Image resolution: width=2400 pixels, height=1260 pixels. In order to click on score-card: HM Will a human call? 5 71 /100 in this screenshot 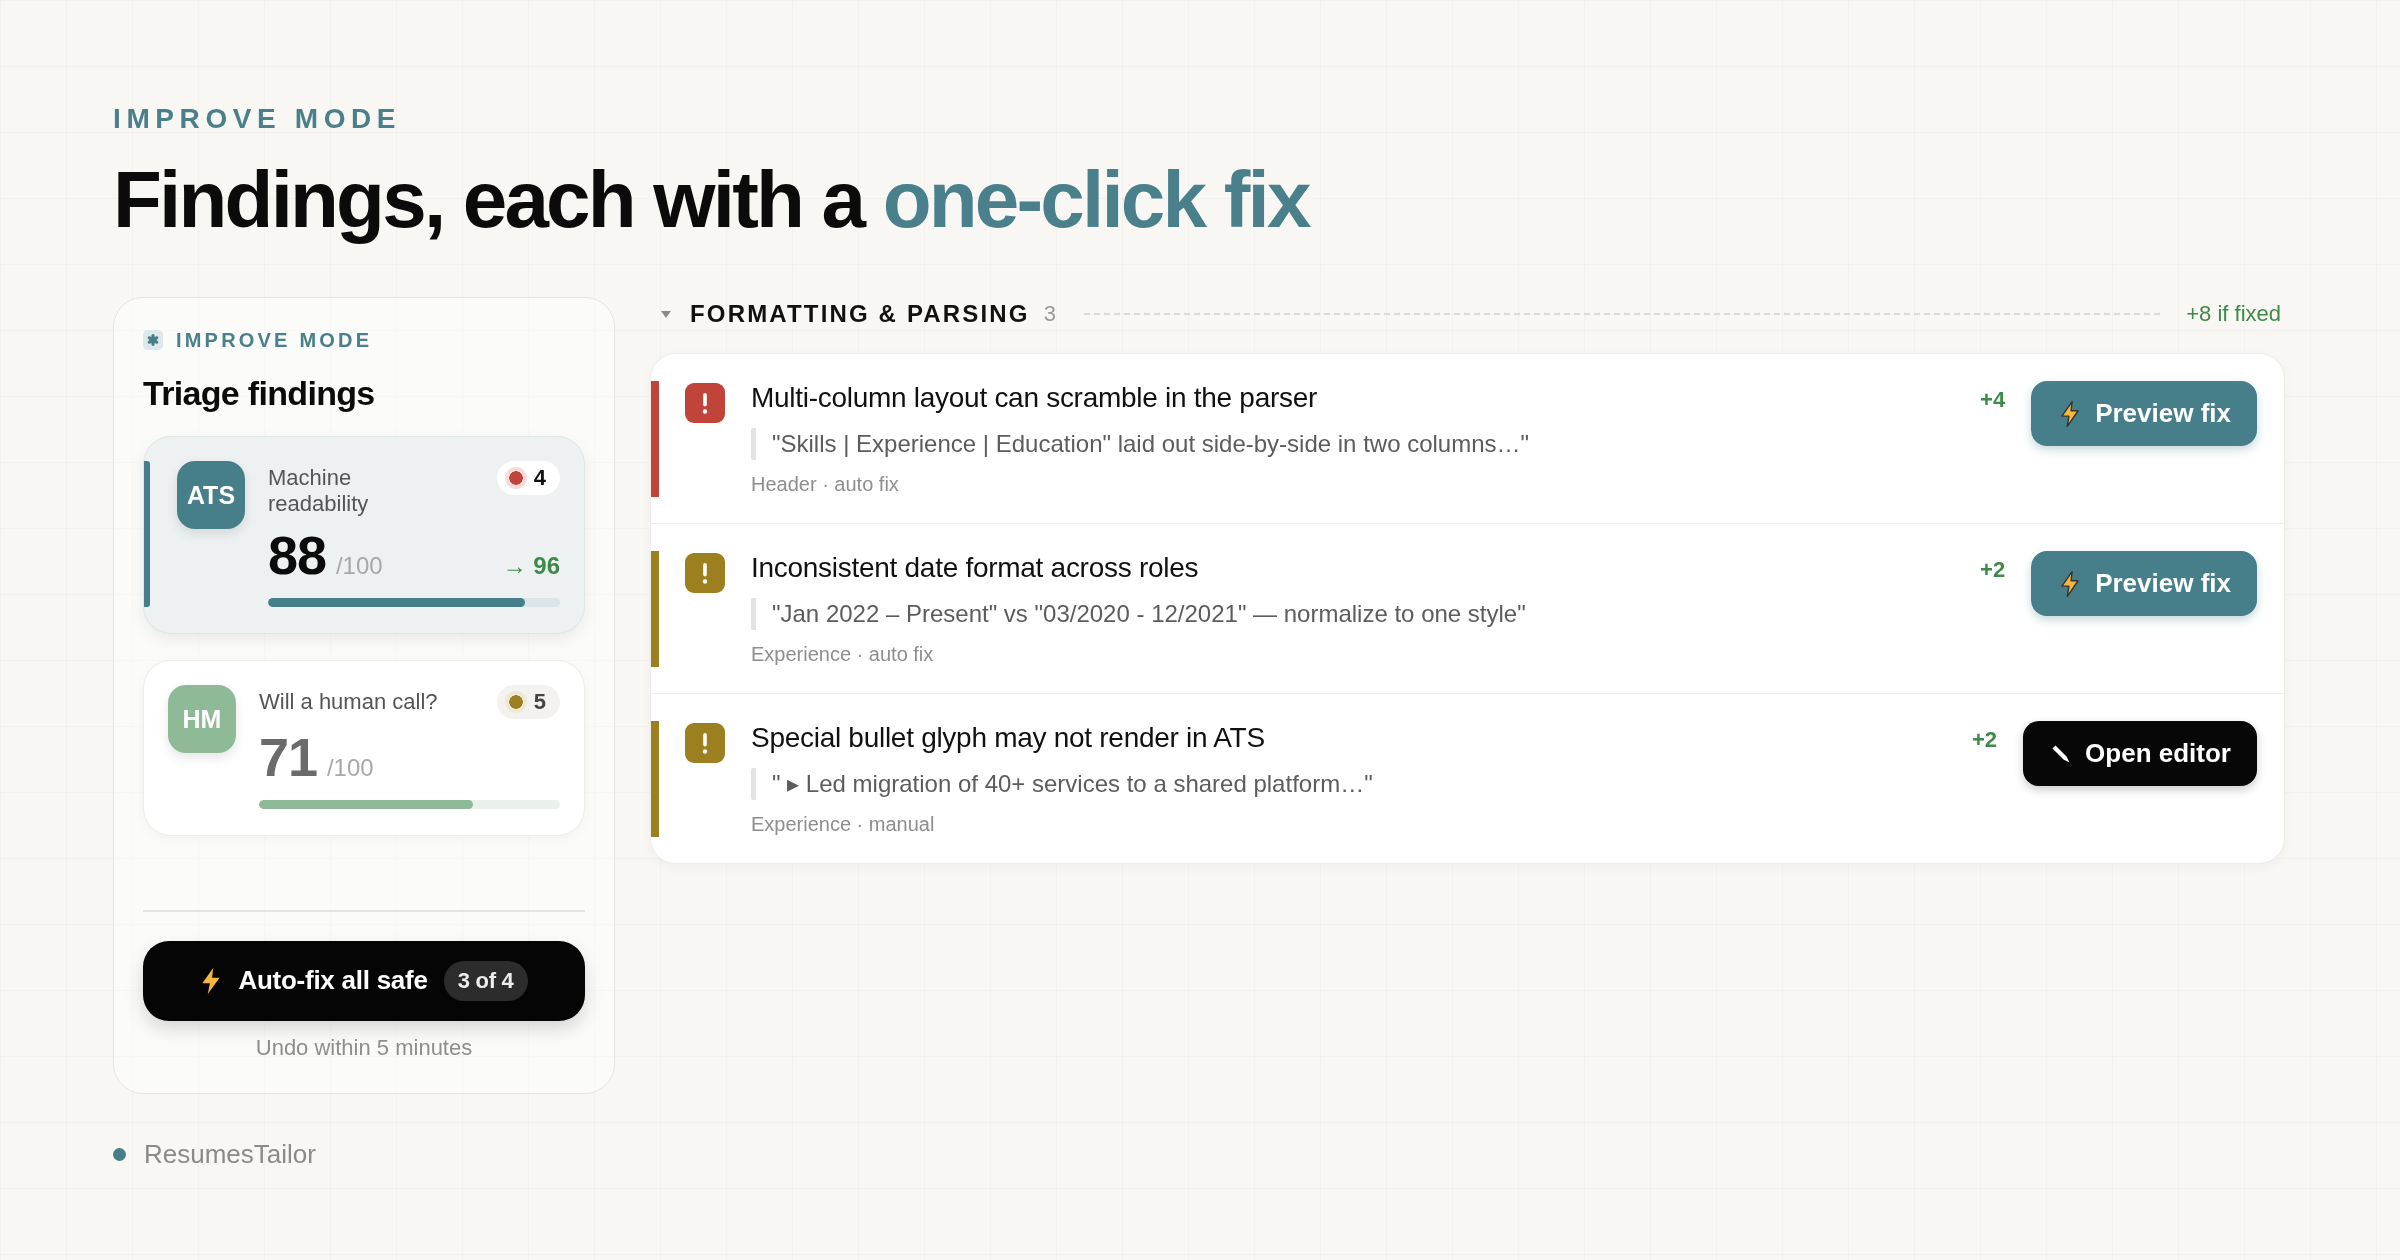, I will do `click(364, 748)`.